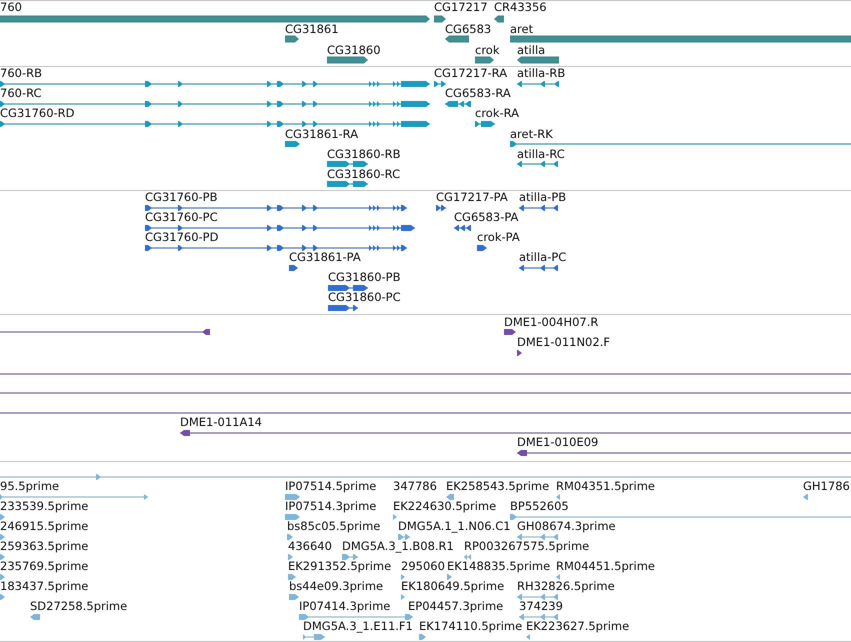 Image resolution: width=851 pixels, height=642 pixels. I want to click on feature-label: 374239, so click(541, 606).